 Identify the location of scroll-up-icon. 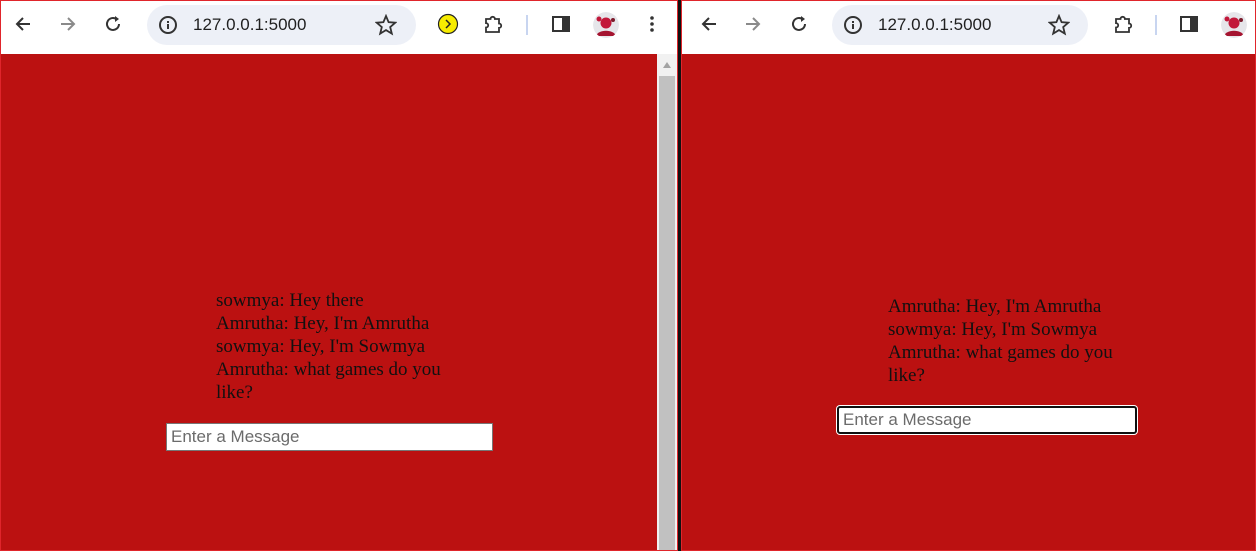
(667, 65).